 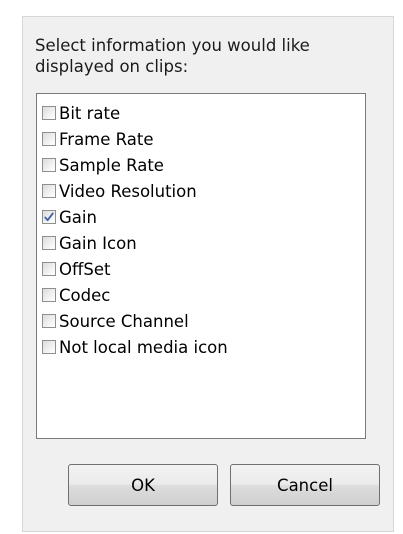 I want to click on option-label: Source Channel, so click(x=124, y=321).